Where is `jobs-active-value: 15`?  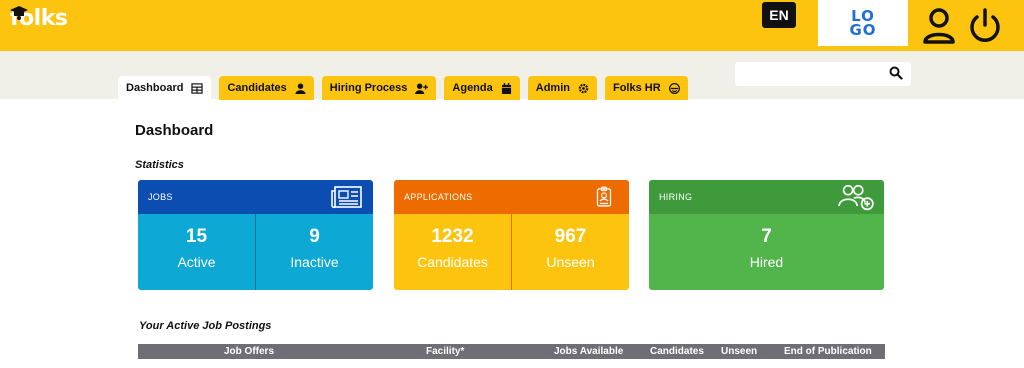 jobs-active-value: 15 is located at coordinates (196, 236).